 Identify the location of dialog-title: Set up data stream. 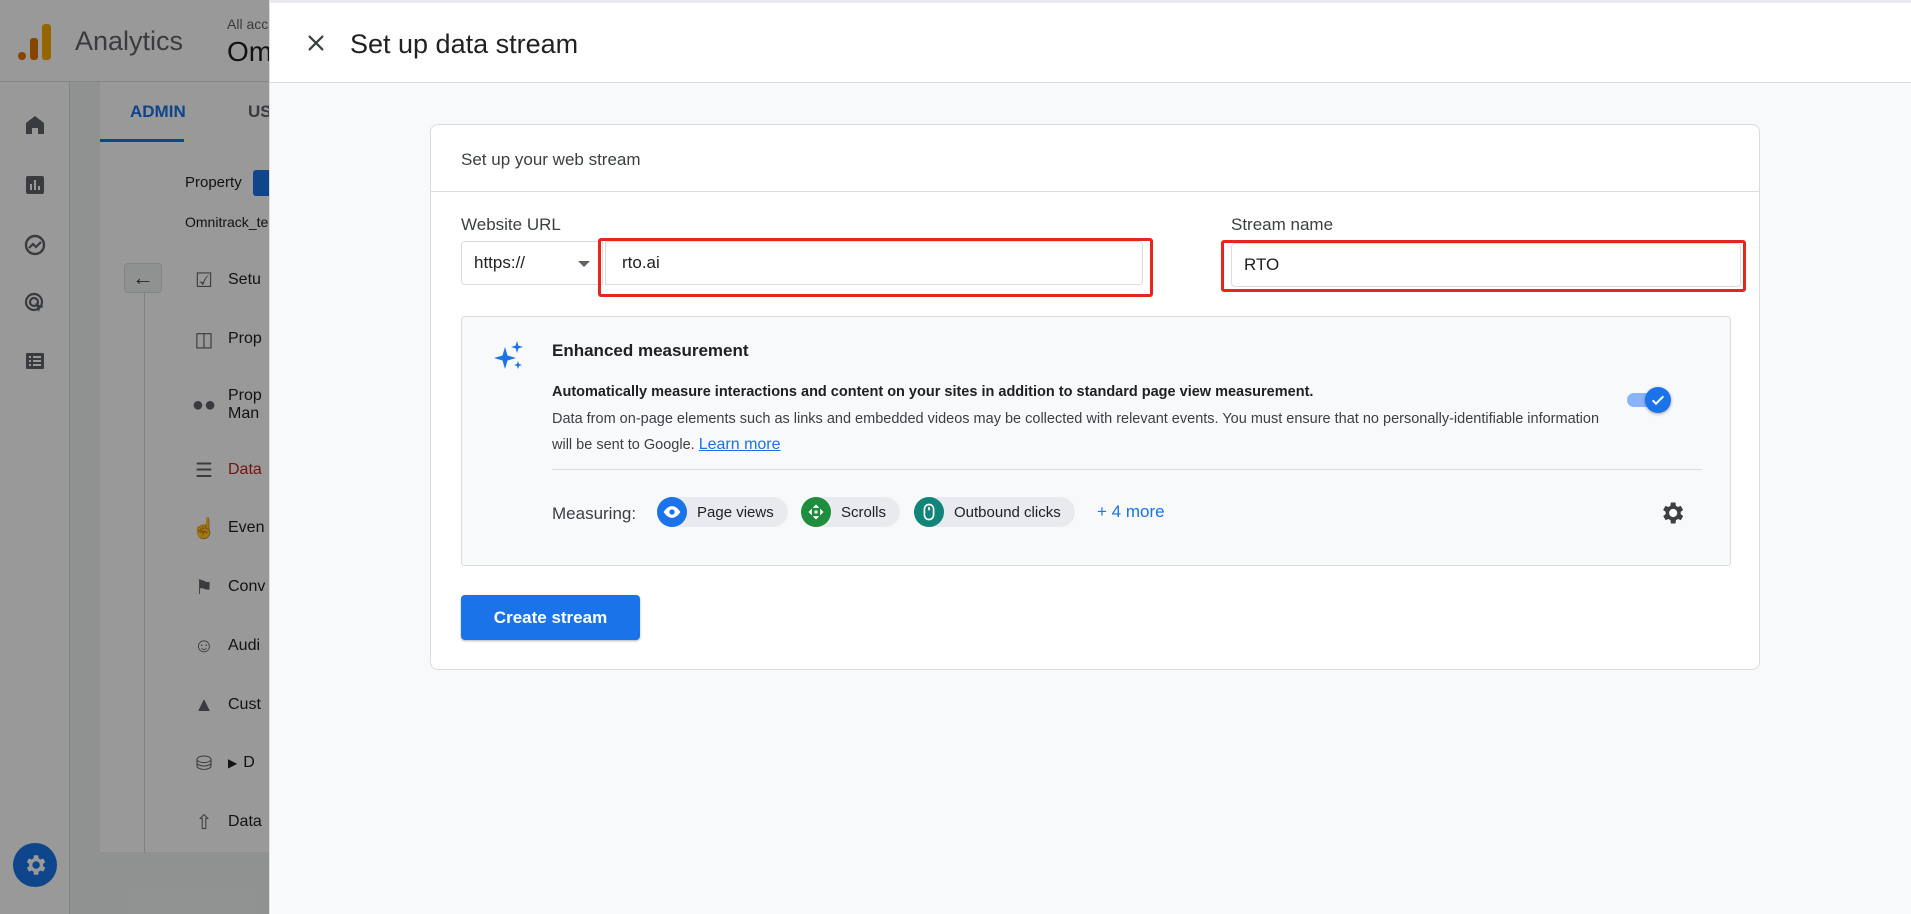
(464, 44).